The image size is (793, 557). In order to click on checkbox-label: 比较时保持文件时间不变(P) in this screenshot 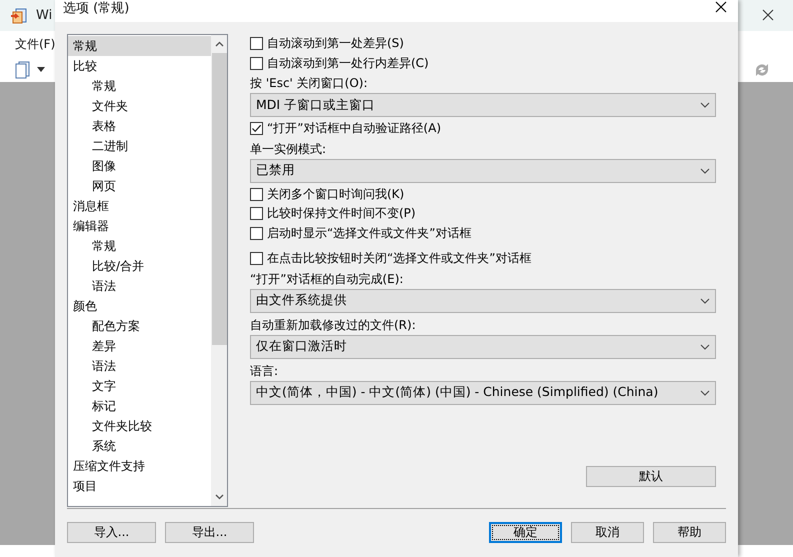, I will do `click(341, 213)`.